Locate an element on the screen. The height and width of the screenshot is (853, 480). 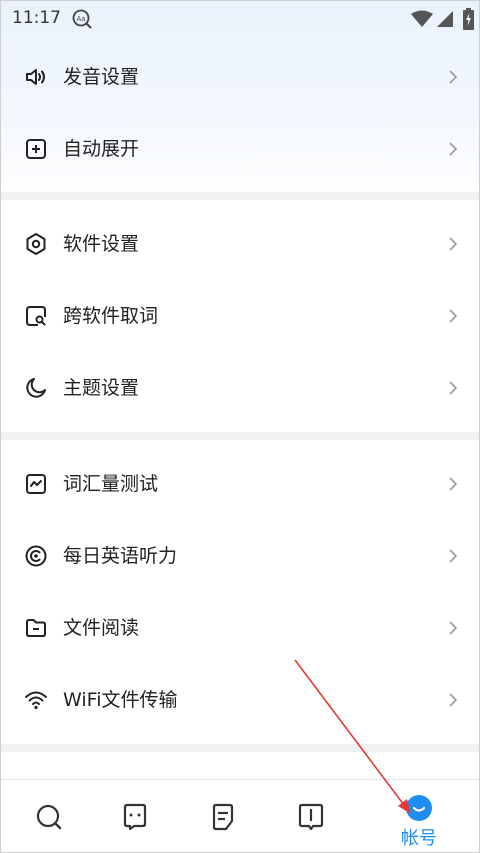
chart-square-icon is located at coordinates (36, 484).